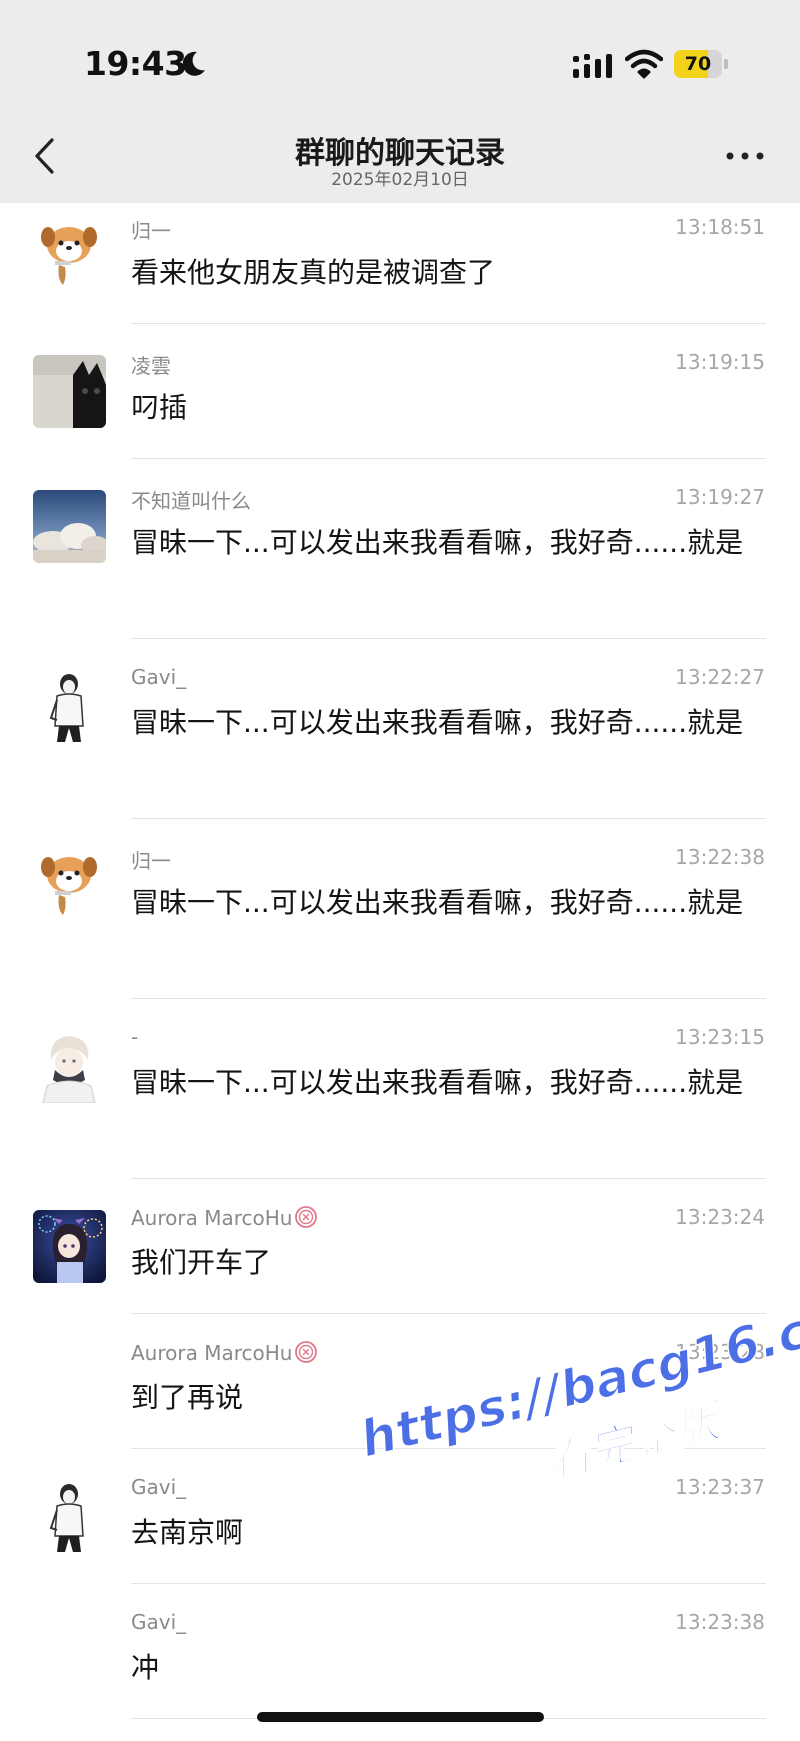 The image size is (800, 1741). Describe the element at coordinates (745, 156) in the screenshot. I see `more-options-icon` at that location.